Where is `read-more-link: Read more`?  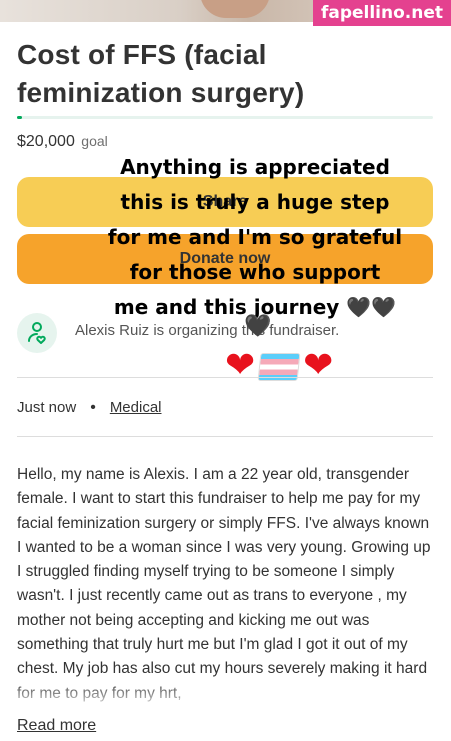 read-more-link: Read more is located at coordinates (56, 726).